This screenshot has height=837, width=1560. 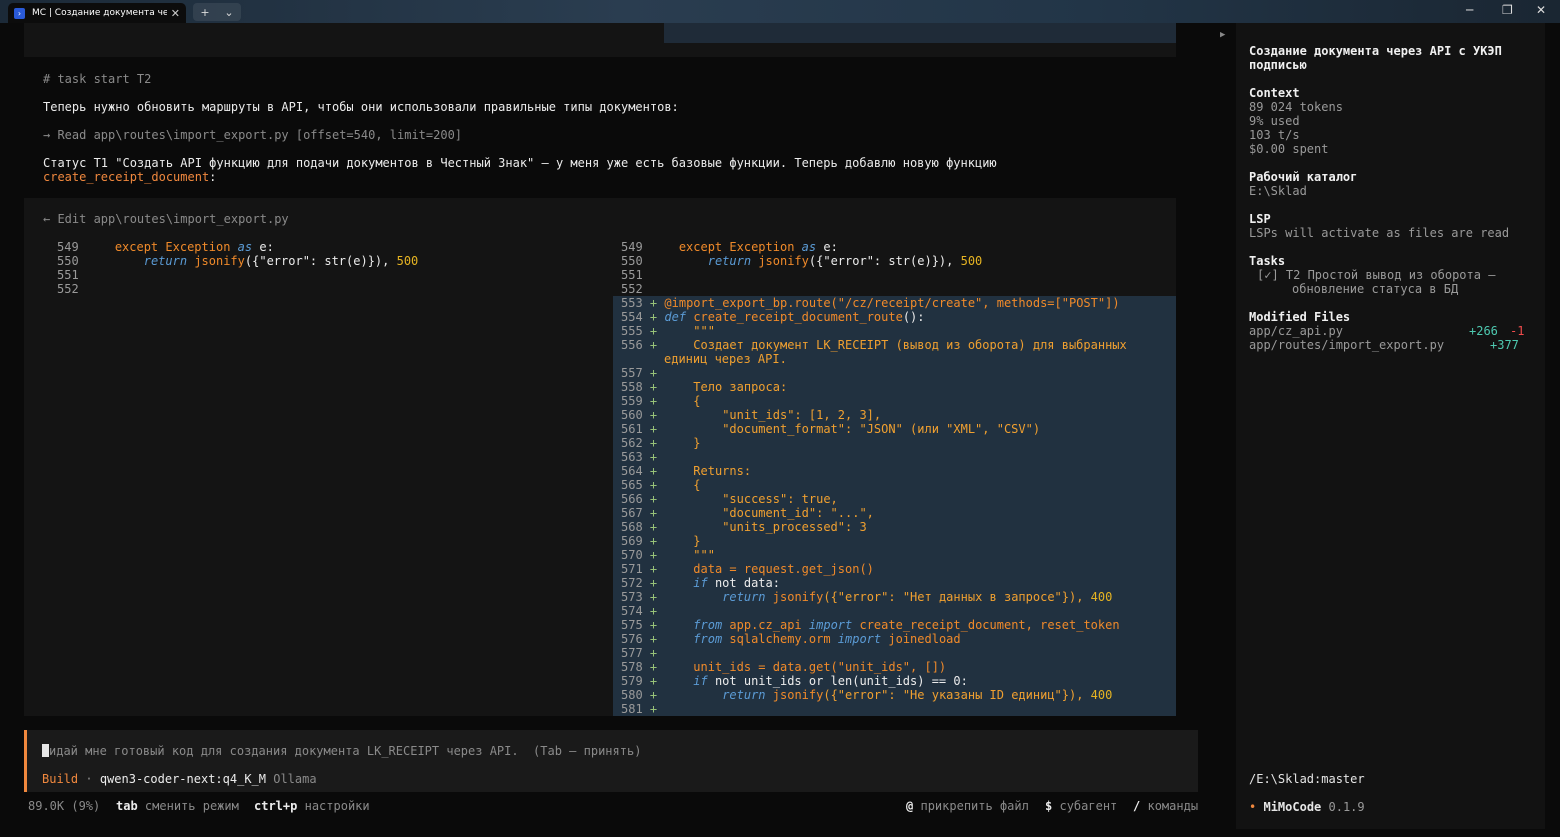 I want to click on modified-file: app/routes/import_export.py, so click(x=1346, y=345).